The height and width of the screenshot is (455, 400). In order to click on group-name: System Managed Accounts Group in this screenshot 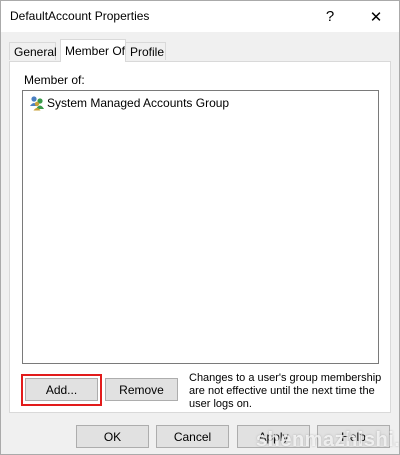, I will do `click(138, 103)`.